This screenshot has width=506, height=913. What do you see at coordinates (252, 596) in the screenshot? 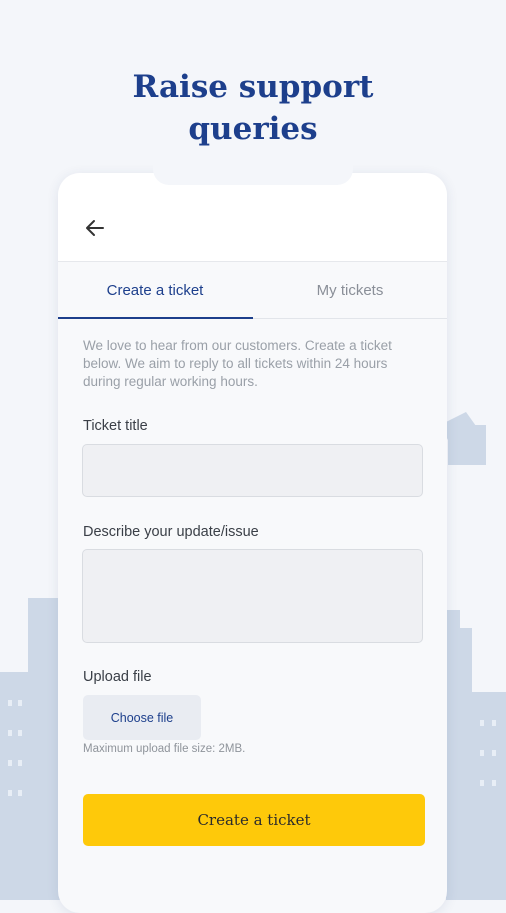
I see `describe-issue-textarea` at bounding box center [252, 596].